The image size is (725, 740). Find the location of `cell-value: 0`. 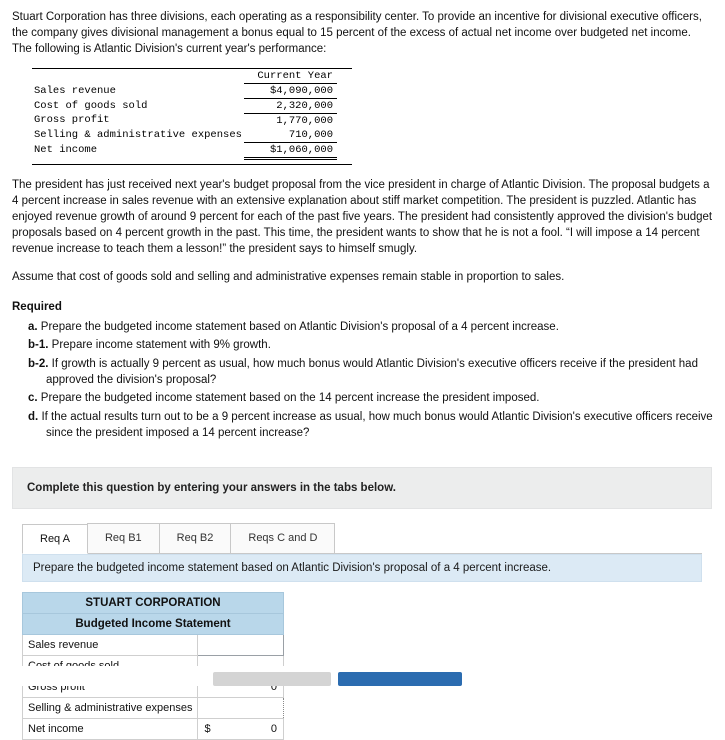

cell-value: 0 is located at coordinates (273, 729).